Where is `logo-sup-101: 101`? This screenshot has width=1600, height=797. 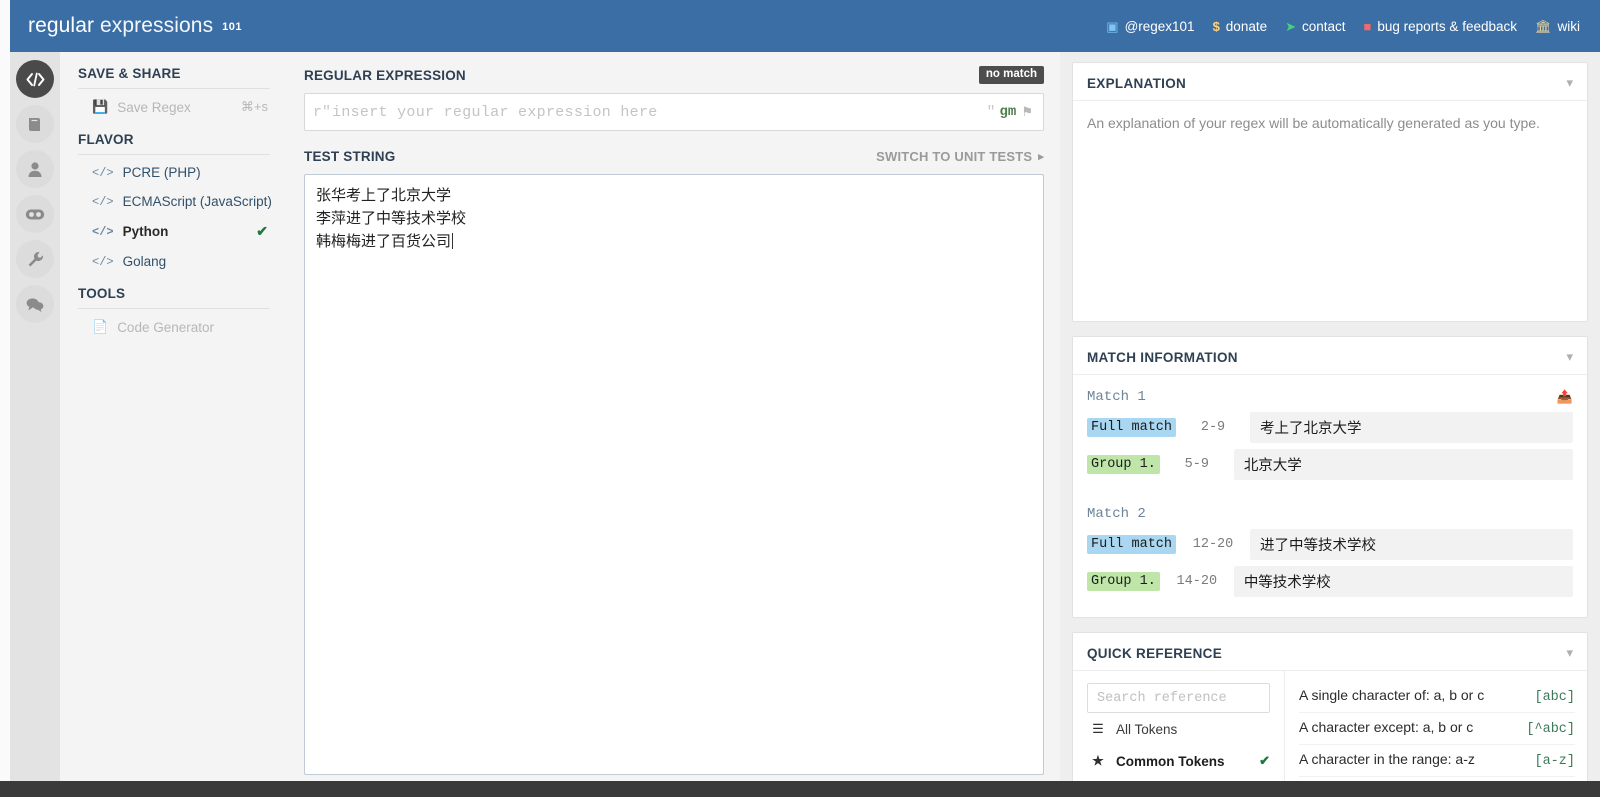 logo-sup-101: 101 is located at coordinates (232, 27).